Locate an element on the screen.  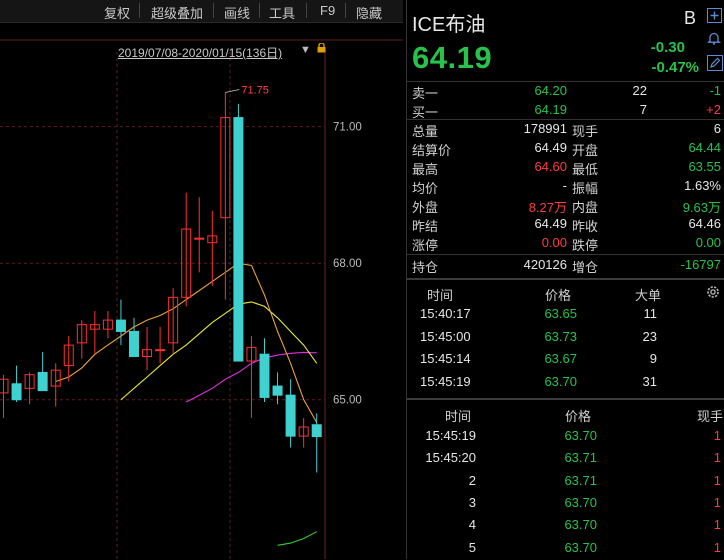
header-time: 时间 is located at coordinates (440, 295).